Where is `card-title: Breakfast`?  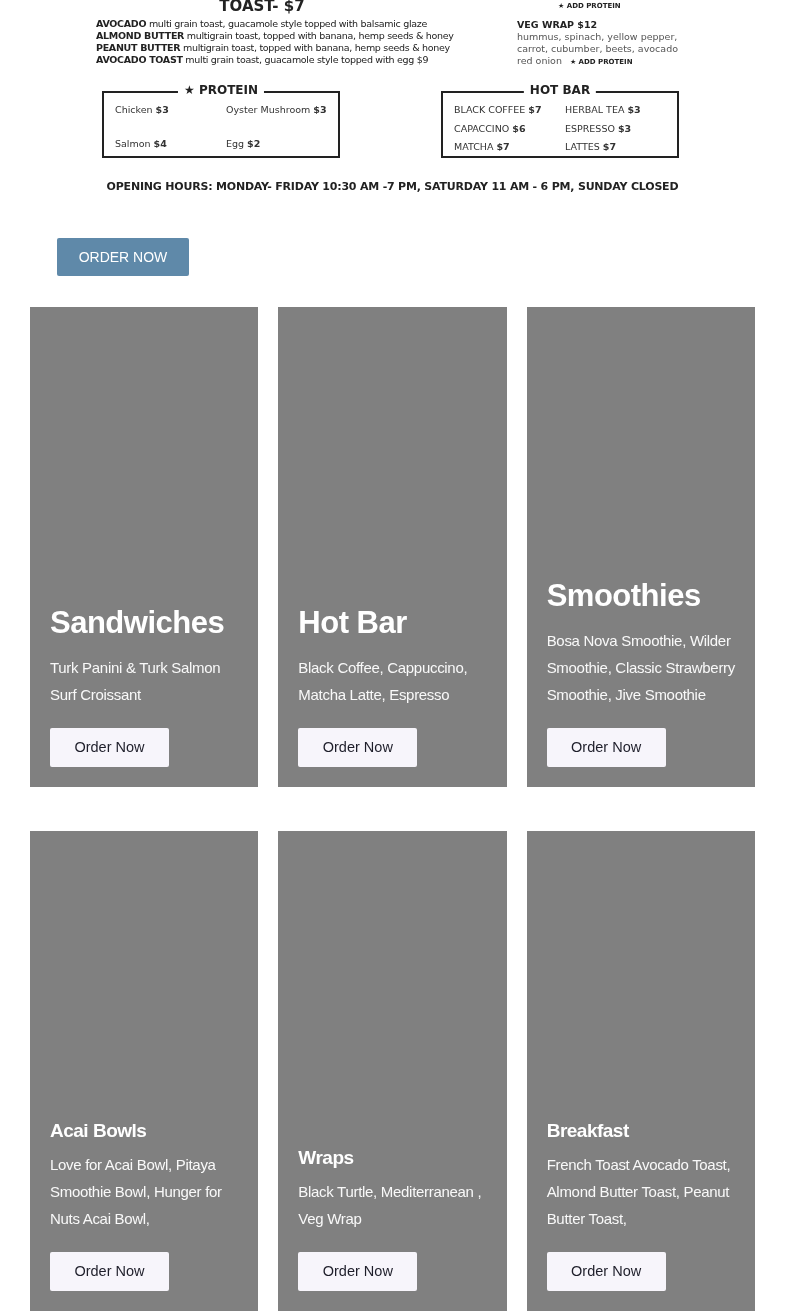 card-title: Breakfast is located at coordinates (588, 1131).